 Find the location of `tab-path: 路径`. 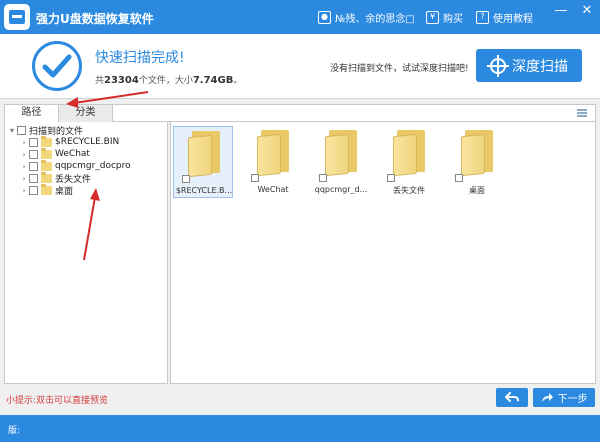

tab-path: 路径 is located at coordinates (32, 113).